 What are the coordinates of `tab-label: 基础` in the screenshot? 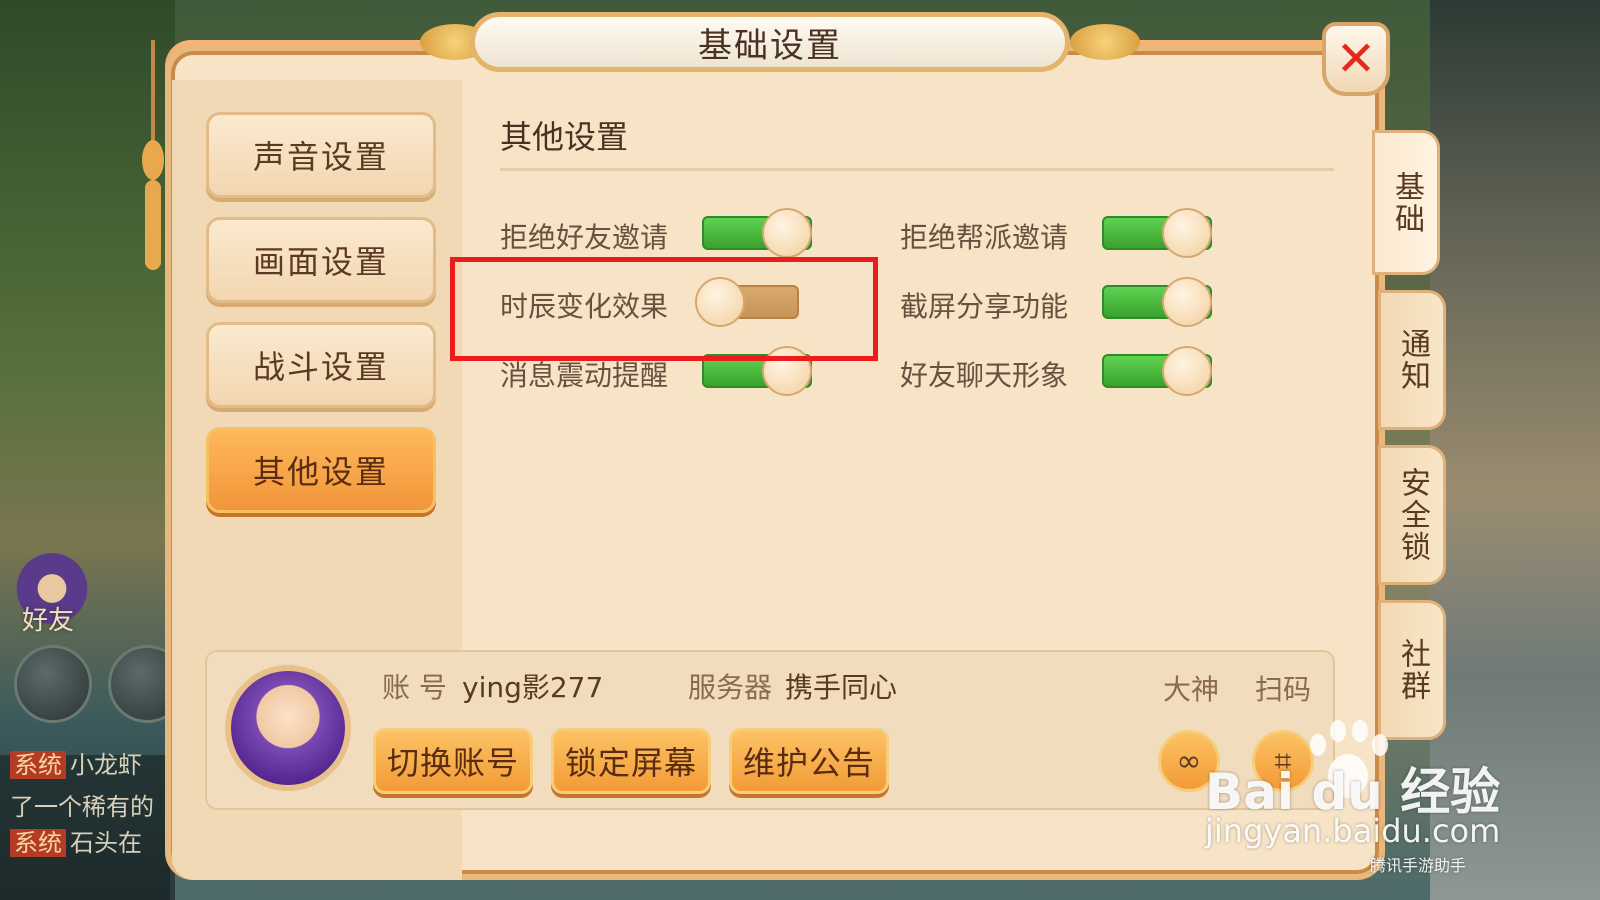 It's located at (1406, 202).